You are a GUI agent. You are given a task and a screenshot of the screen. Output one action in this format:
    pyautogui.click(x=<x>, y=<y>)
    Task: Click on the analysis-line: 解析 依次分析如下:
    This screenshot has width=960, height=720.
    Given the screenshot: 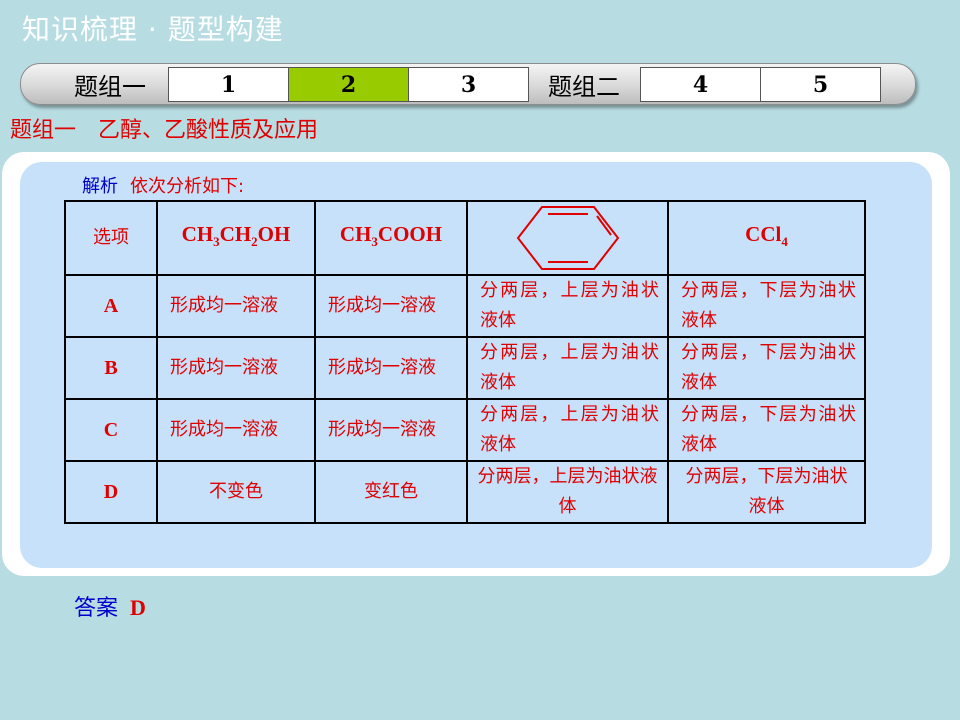 What is the action you would take?
    pyautogui.click(x=163, y=185)
    